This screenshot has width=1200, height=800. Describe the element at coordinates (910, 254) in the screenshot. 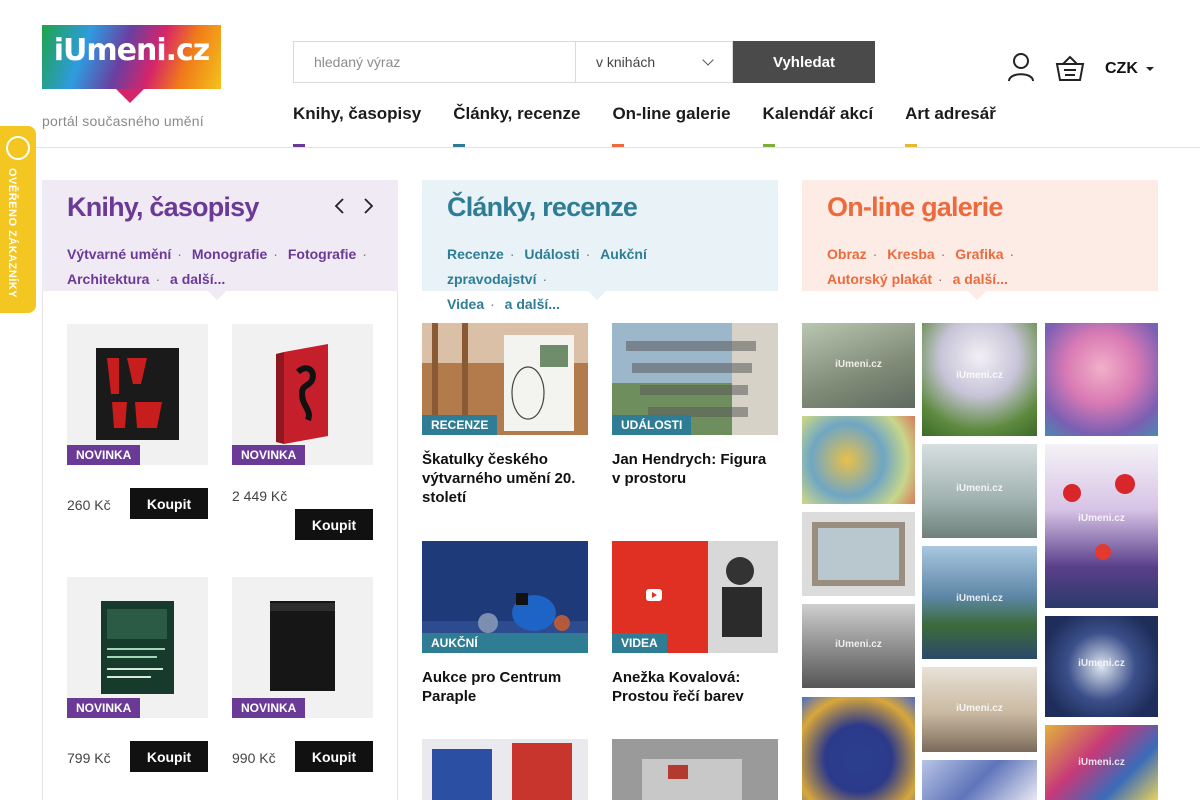

I see `link-drawings: Kresba` at that location.